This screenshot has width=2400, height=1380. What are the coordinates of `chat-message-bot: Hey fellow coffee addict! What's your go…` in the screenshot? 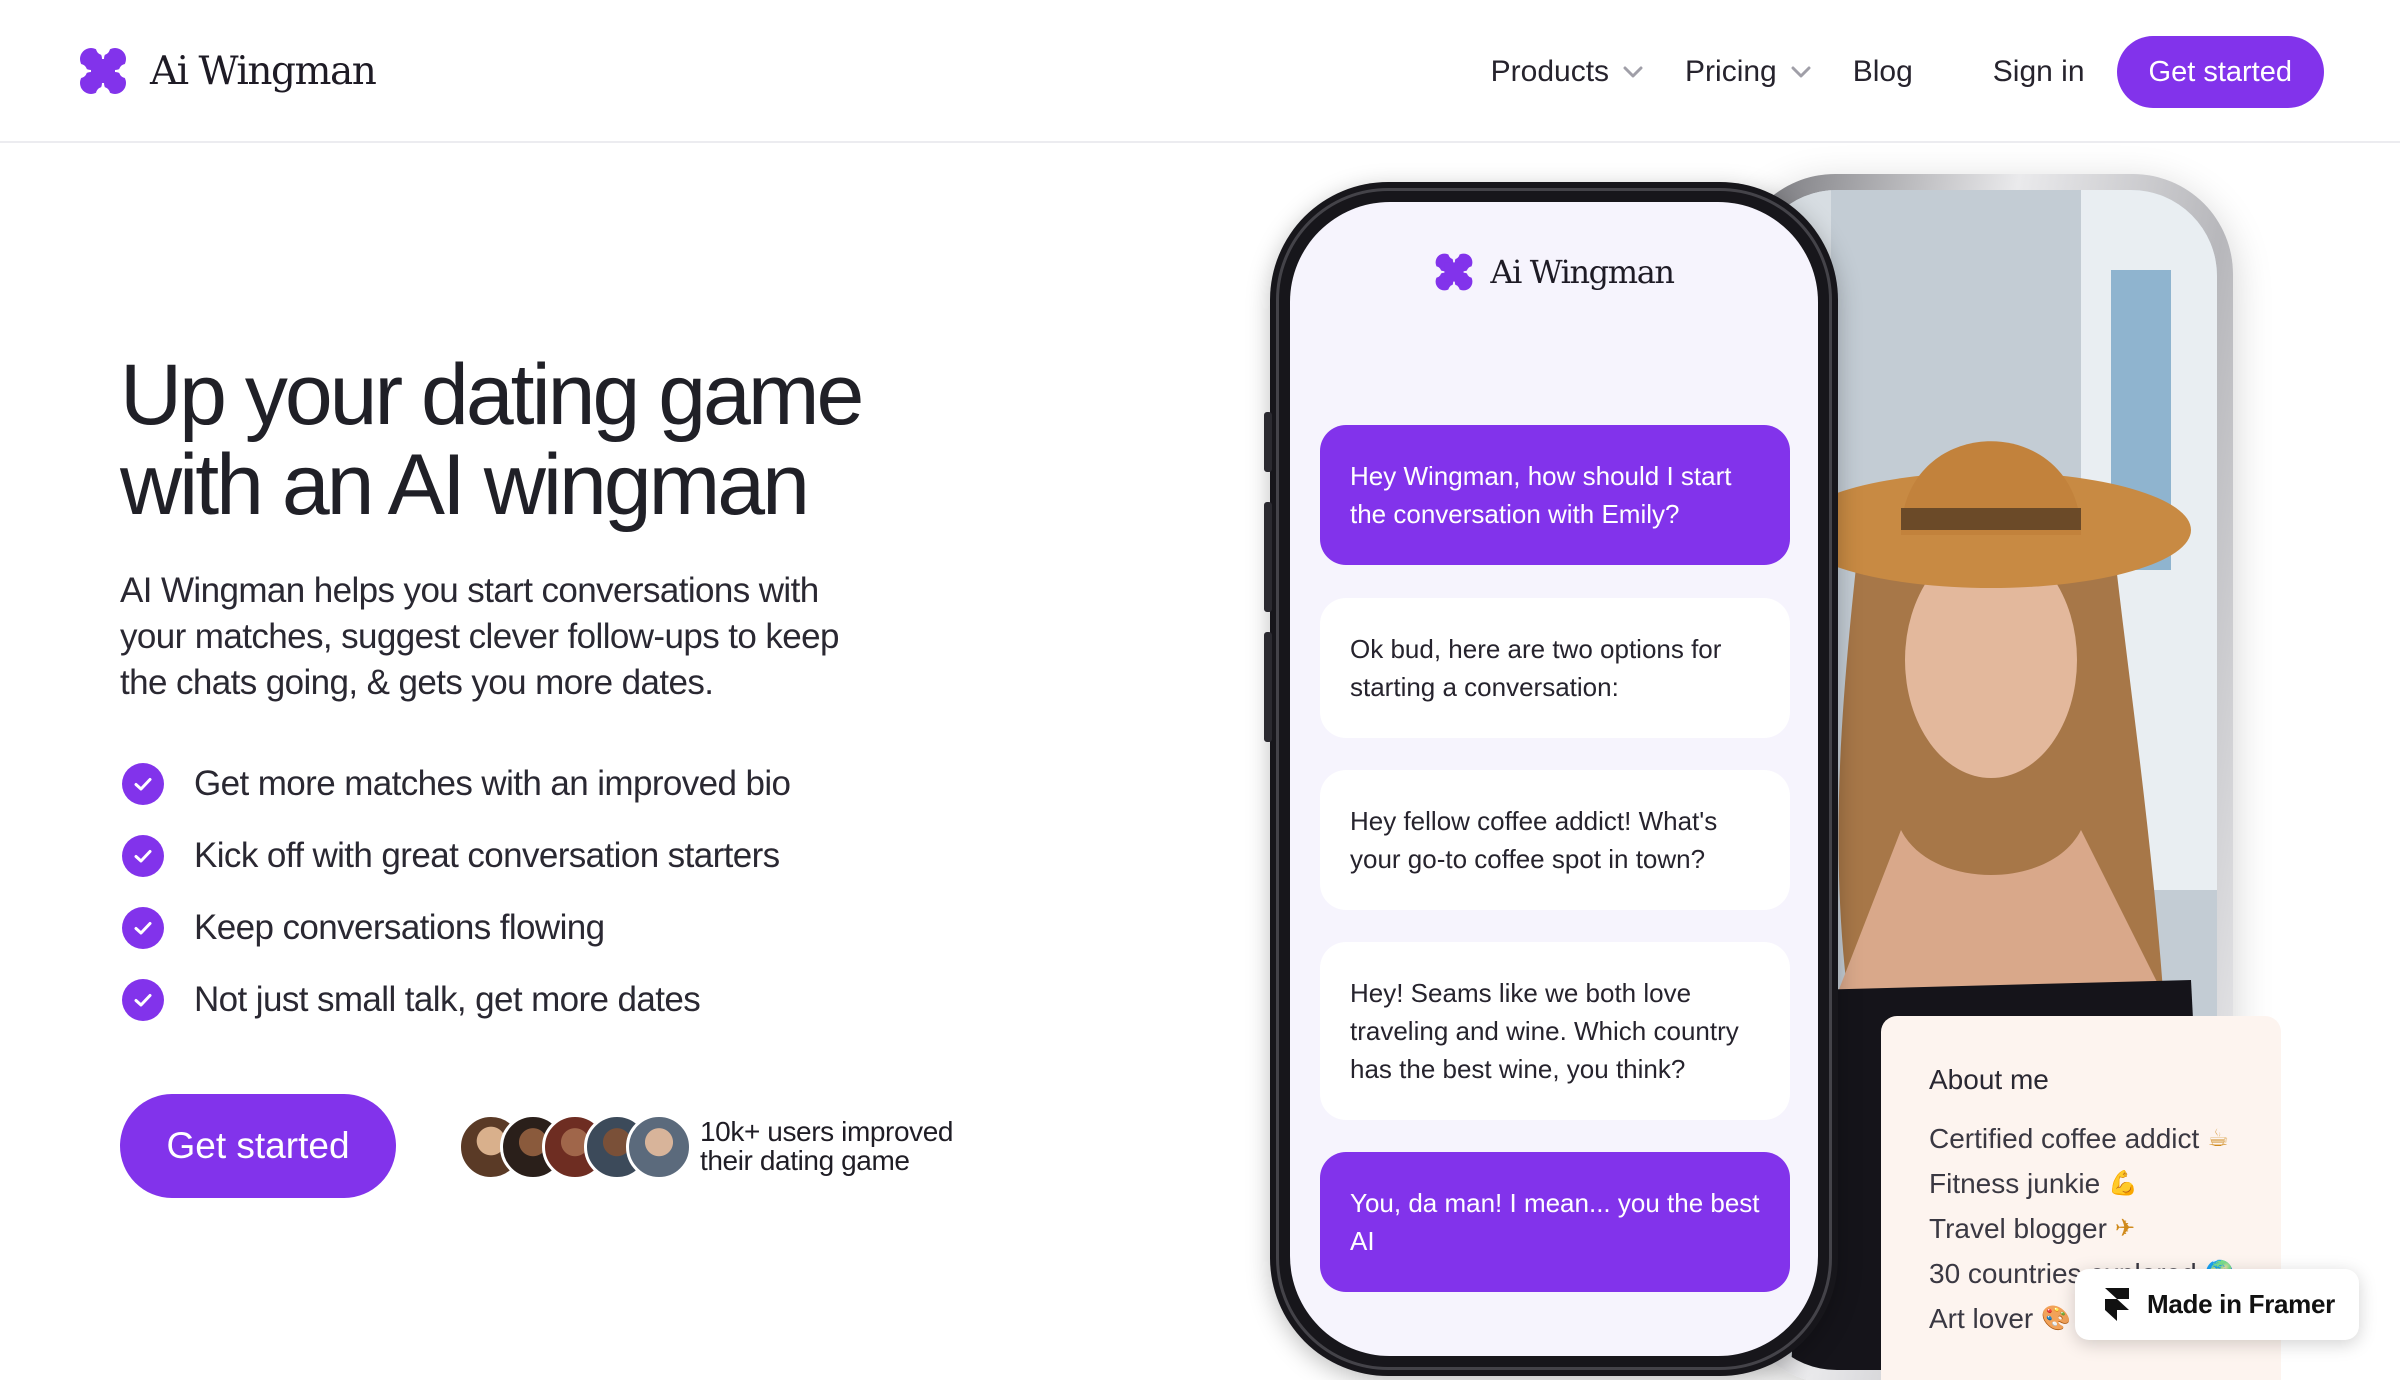 It's located at (1555, 840).